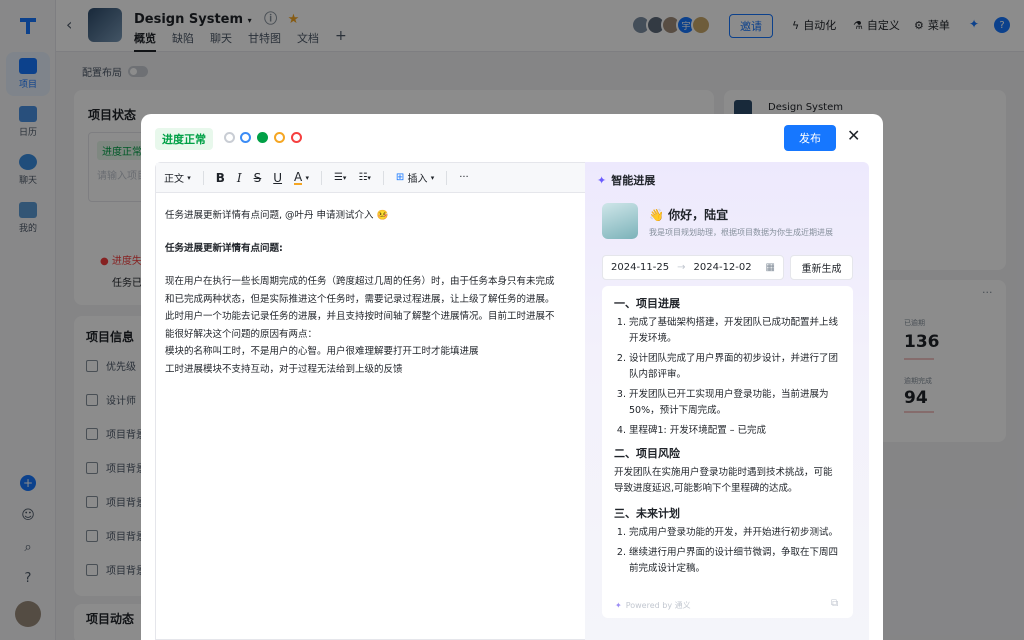 The image size is (1024, 640). I want to click on ai-greeting: 👋 你好，陆宜, so click(689, 215).